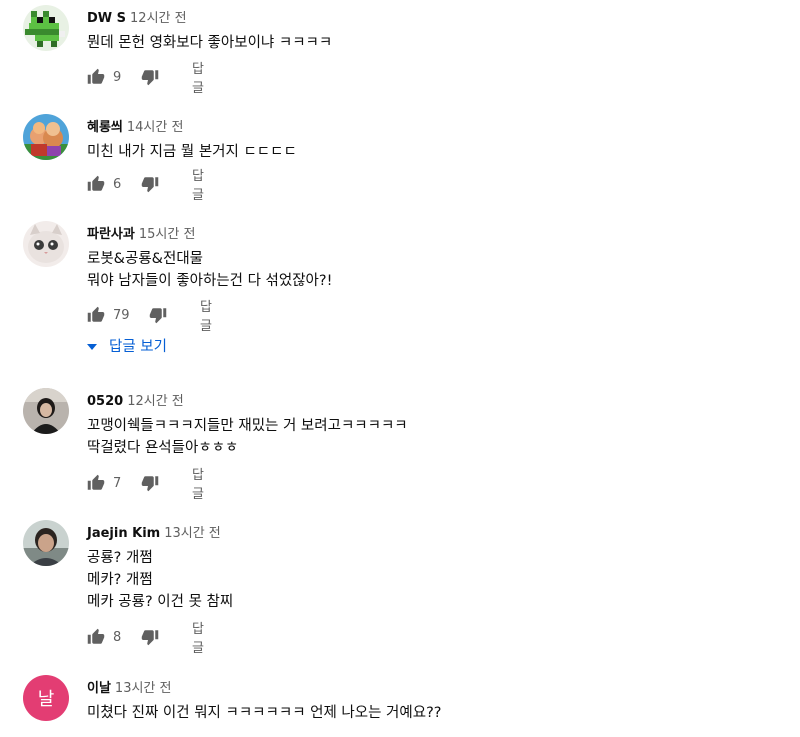 Image resolution: width=800 pixels, height=737 pixels. I want to click on comment-line: 로봇&공룡&전대물, so click(145, 259).